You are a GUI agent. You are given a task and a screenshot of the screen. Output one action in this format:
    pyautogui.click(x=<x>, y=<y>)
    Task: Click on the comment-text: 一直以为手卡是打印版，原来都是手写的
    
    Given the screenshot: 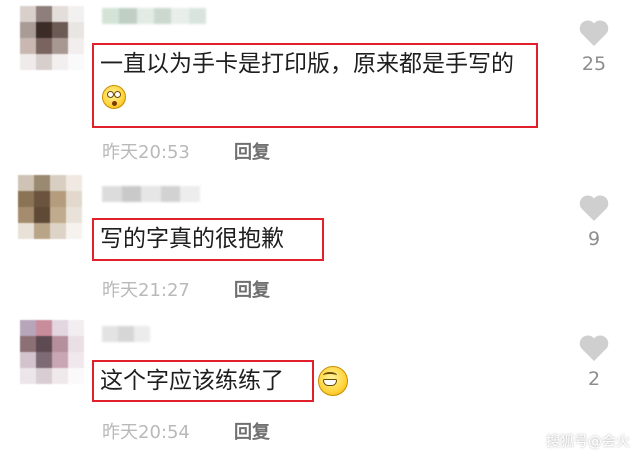 What is the action you would take?
    pyautogui.click(x=315, y=85)
    